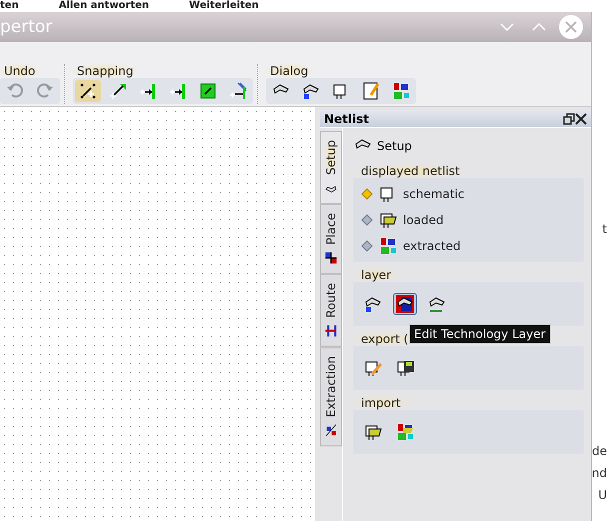 The image size is (607, 521). I want to click on setup-heading: Setup, so click(394, 146).